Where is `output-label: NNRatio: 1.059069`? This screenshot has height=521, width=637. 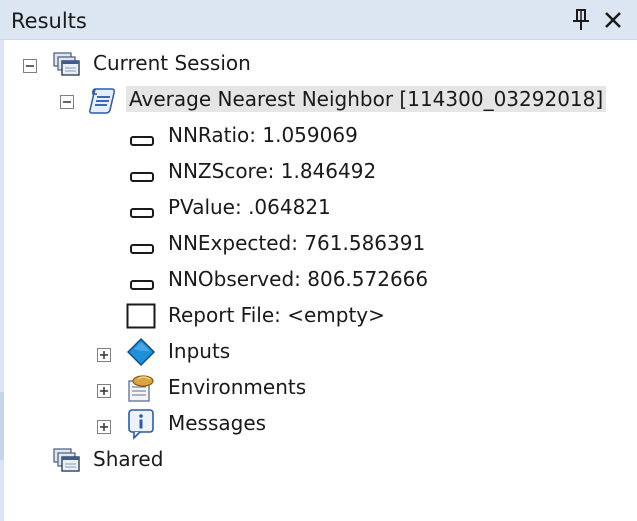 output-label: NNRatio: 1.059069 is located at coordinates (263, 135).